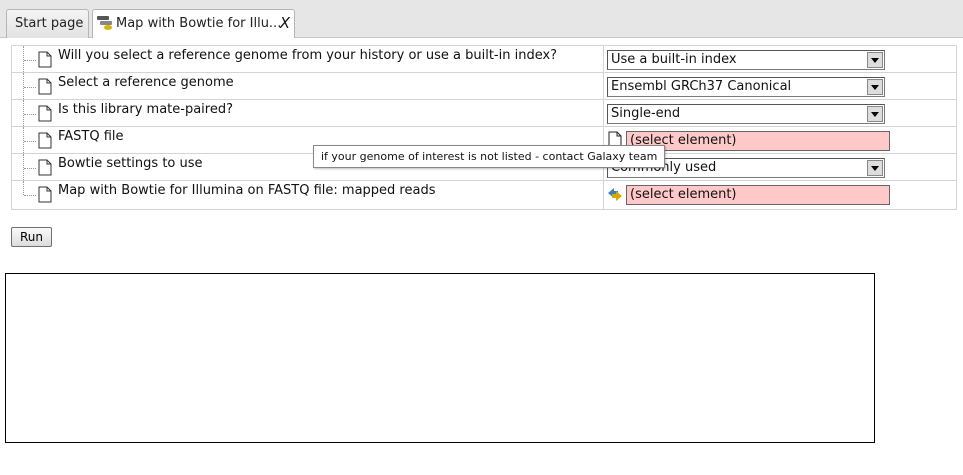 This screenshot has height=475, width=963. Describe the element at coordinates (31, 237) in the screenshot. I see `run-button: Run` at that location.